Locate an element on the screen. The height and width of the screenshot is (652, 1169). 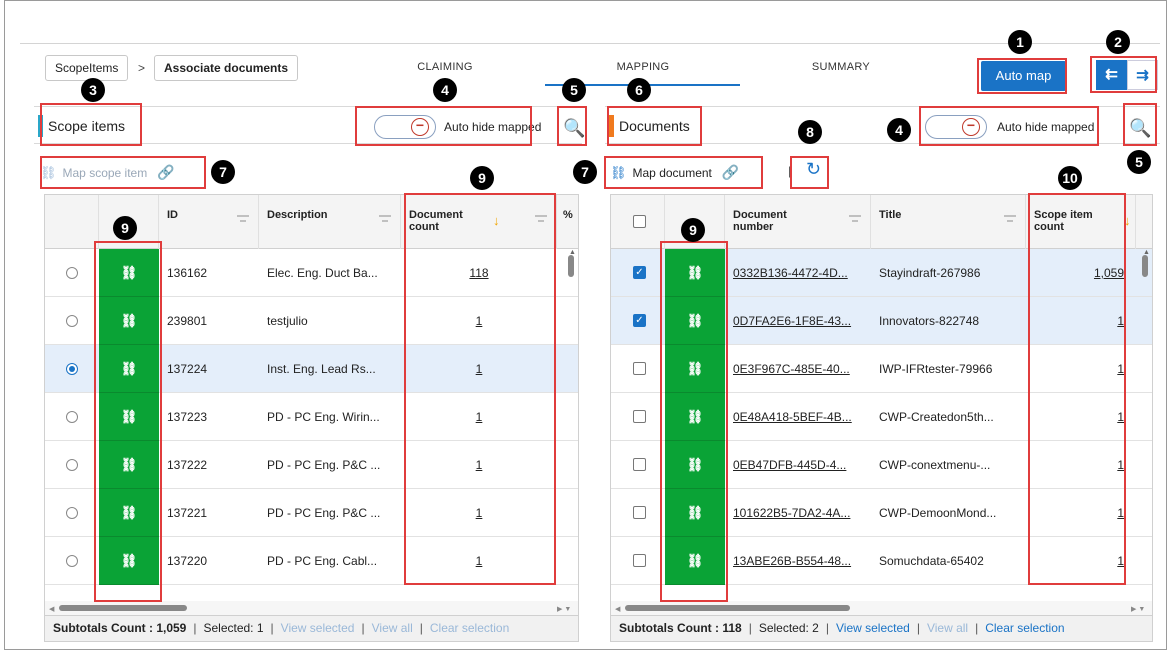
column-header-description-label: Description is located at coordinates (297, 215).